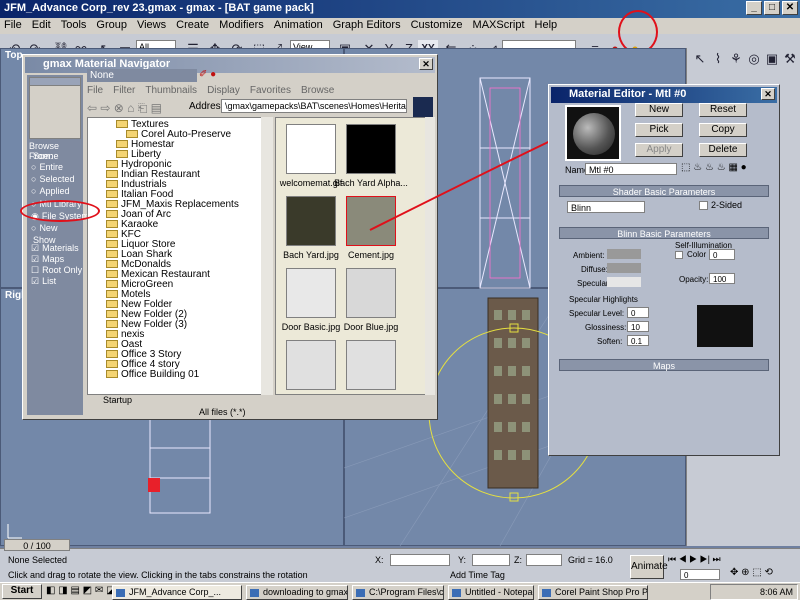  I want to click on tree-folder-item: New Folder (3), so click(146, 325).